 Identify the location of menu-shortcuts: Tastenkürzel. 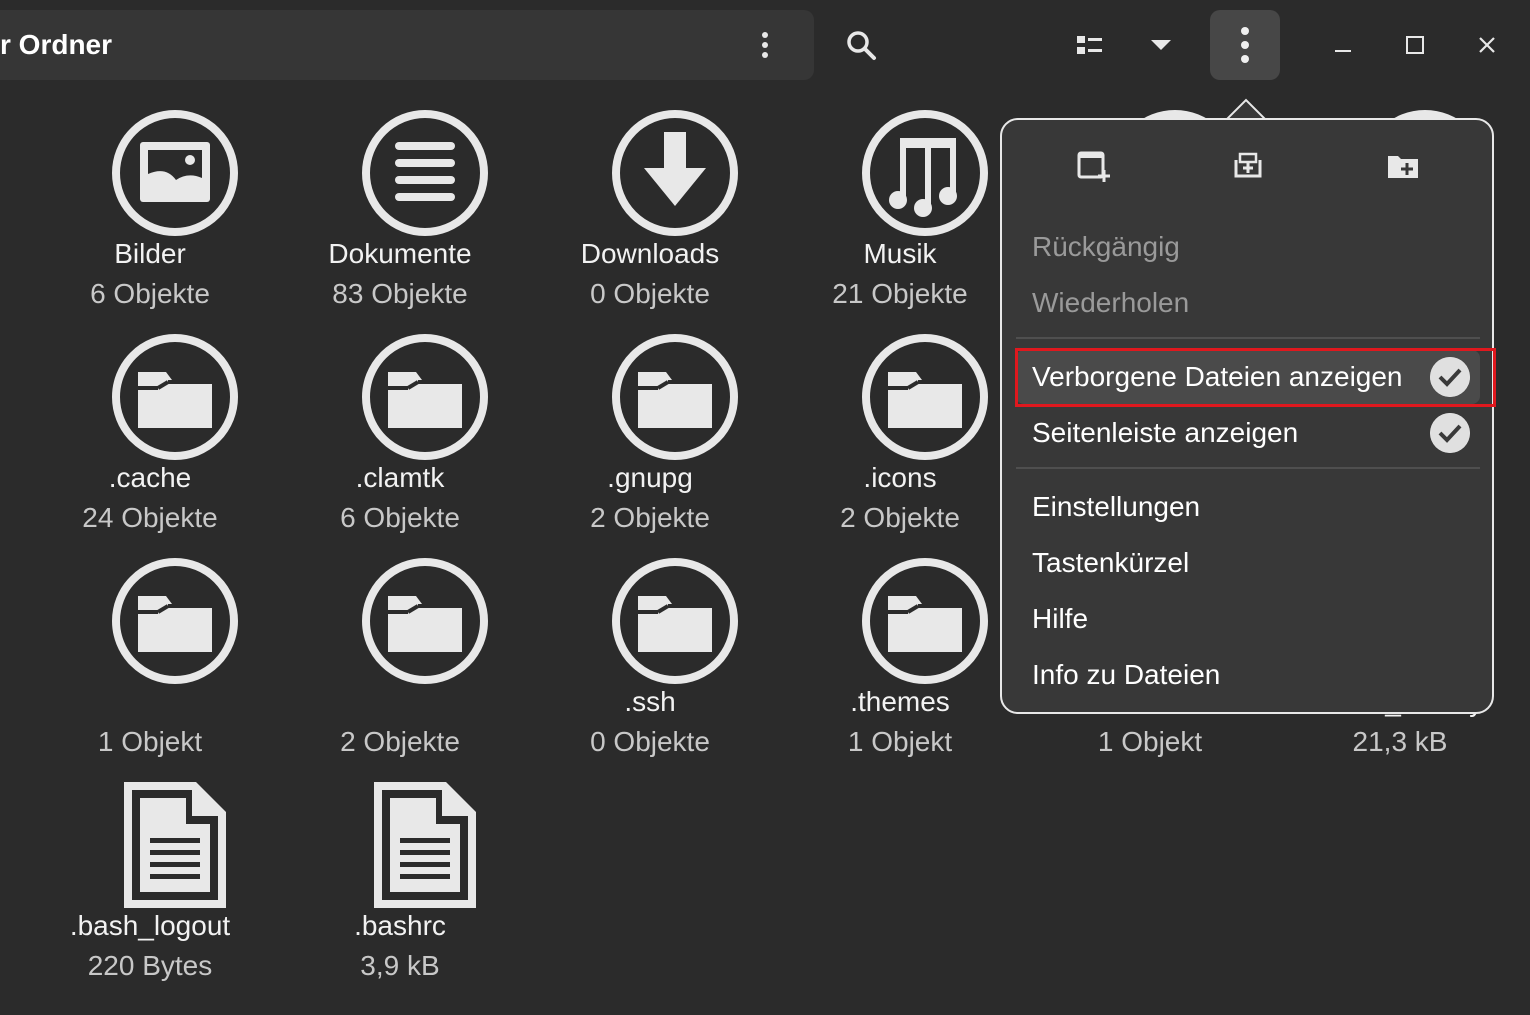
(1248, 563).